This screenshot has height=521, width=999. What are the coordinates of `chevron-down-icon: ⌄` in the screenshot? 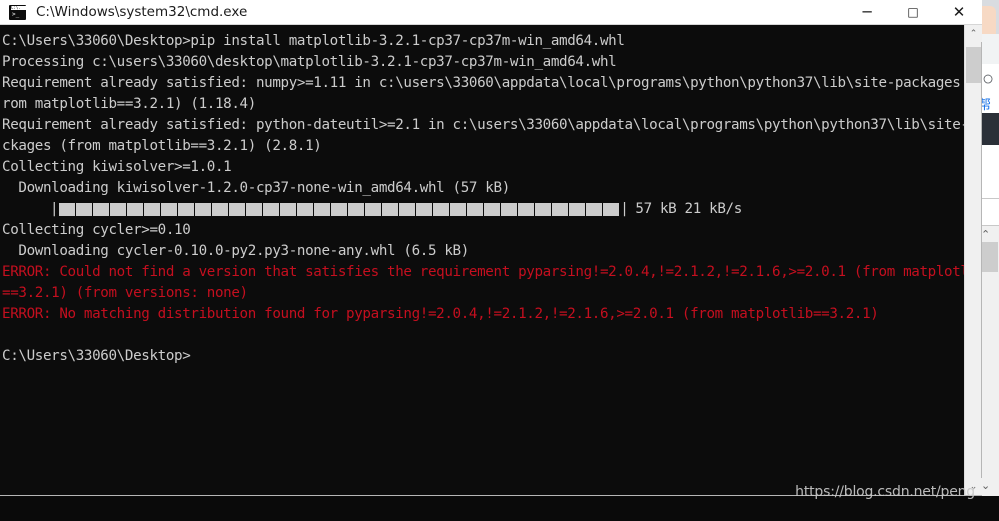 It's located at (985, 485).